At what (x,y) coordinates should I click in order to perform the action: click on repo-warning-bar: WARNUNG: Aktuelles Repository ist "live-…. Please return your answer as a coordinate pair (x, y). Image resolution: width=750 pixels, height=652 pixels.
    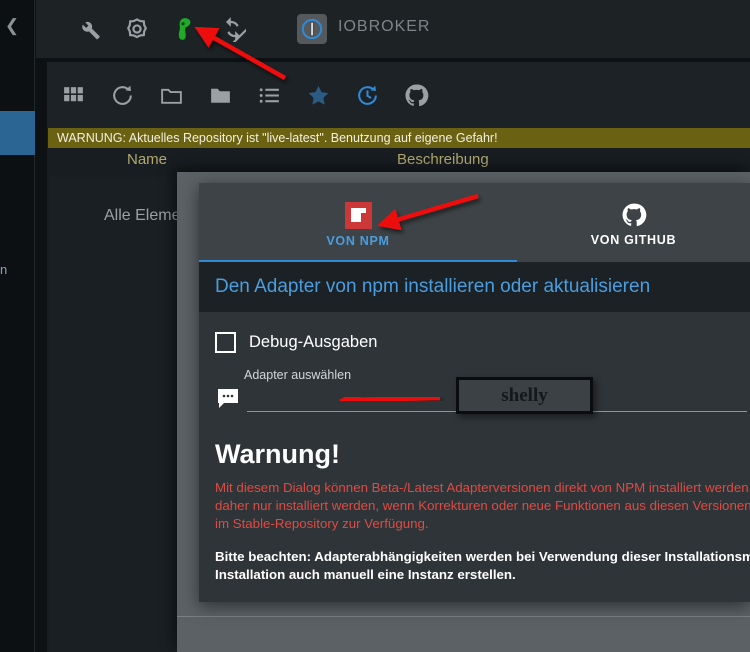
    Looking at the image, I should click on (399, 138).